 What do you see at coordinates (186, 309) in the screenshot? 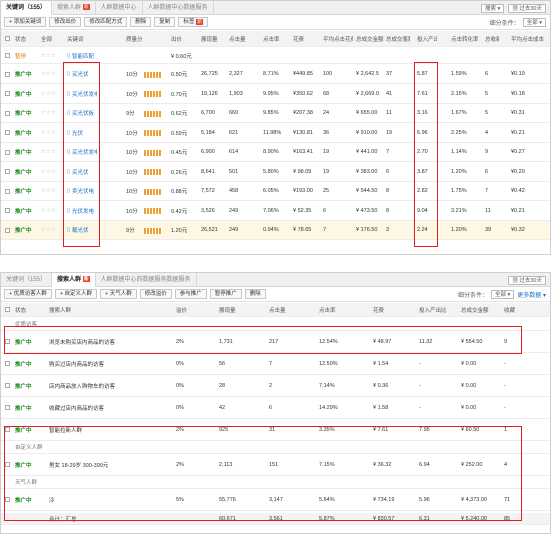
I see `column-header: 溢价` at bounding box center [186, 309].